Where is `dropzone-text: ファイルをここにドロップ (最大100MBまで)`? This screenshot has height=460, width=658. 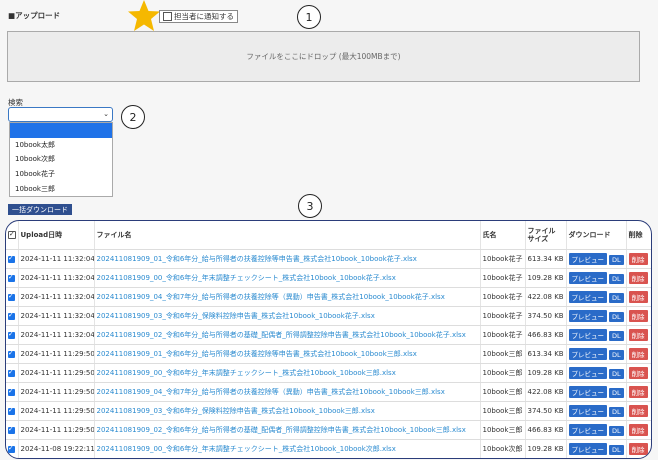
dropzone-text: ファイルをここにドロップ (最大100MBまで) is located at coordinates (323, 56).